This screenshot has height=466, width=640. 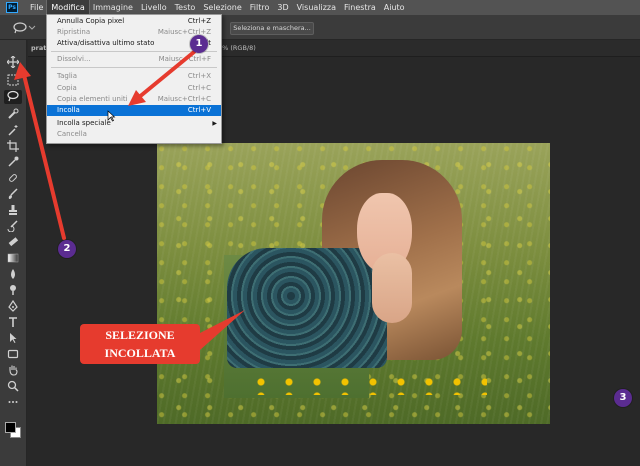 What do you see at coordinates (13, 291) in the screenshot?
I see `dodge-tool-icon` at bounding box center [13, 291].